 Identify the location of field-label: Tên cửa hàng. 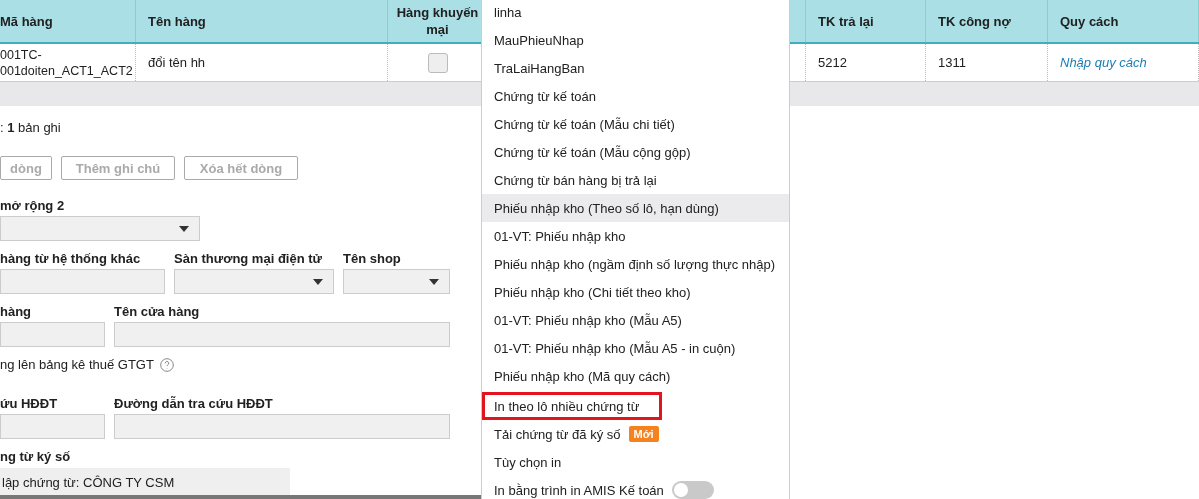
(157, 312).